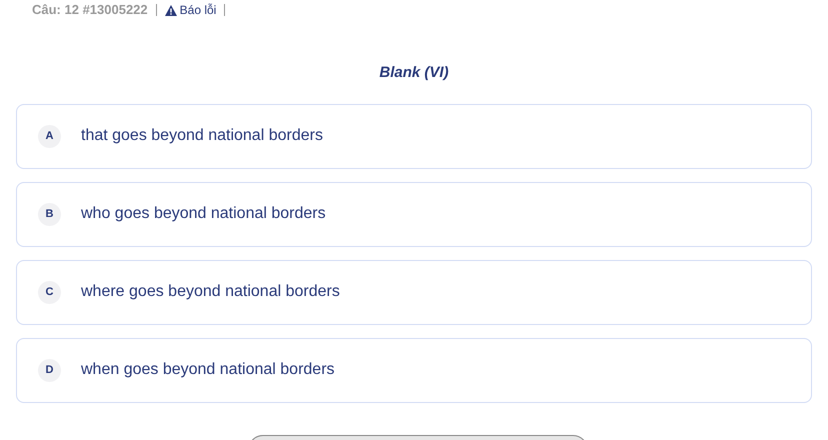  I want to click on option-letter: C, so click(49, 292).